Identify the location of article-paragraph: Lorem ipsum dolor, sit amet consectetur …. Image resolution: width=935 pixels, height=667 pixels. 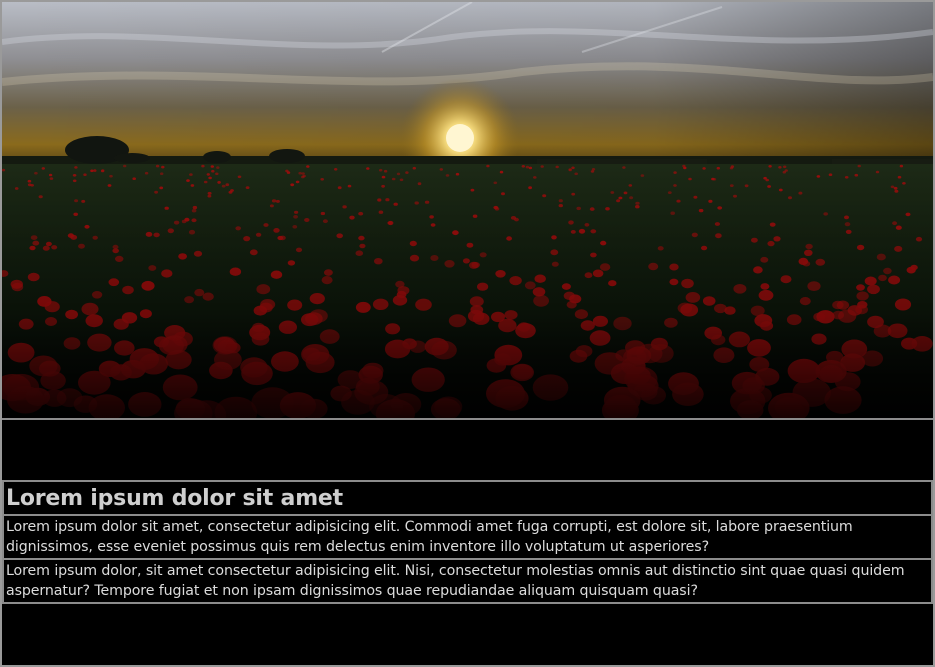
(467, 580).